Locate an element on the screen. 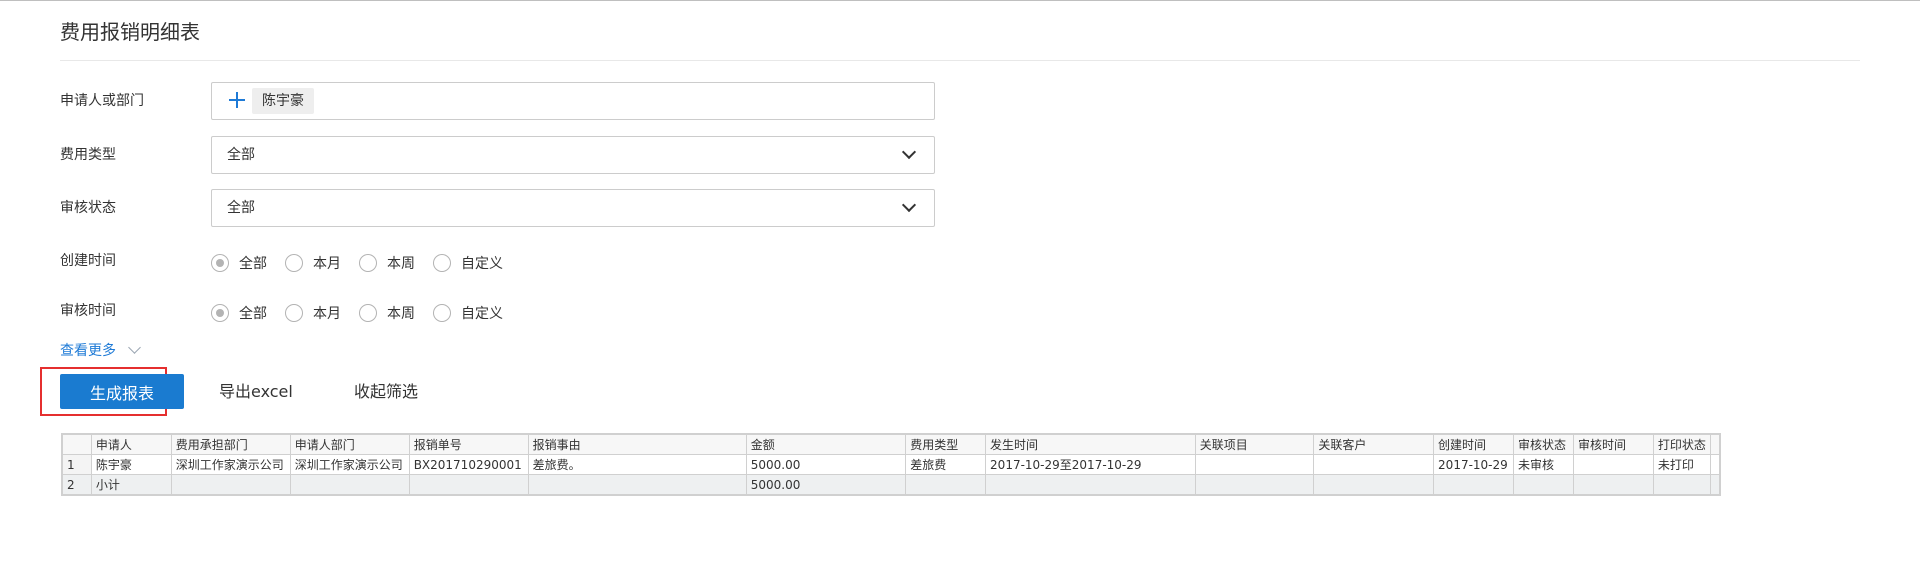 Image resolution: width=1920 pixels, height=570 pixels. created-time-option-all: 全部 is located at coordinates (239, 263).